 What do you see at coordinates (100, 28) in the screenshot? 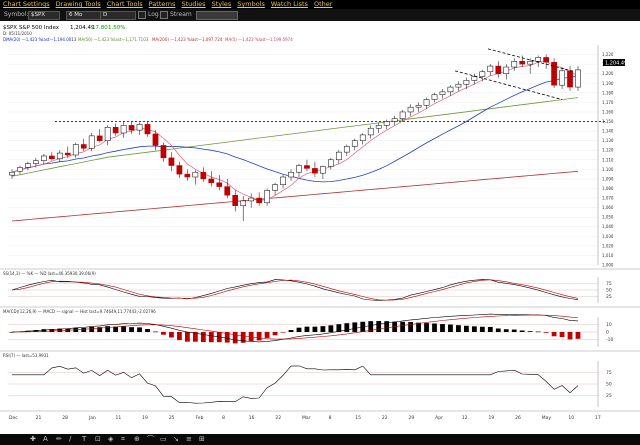
I see `change-value: 17.80` at bounding box center [100, 28].